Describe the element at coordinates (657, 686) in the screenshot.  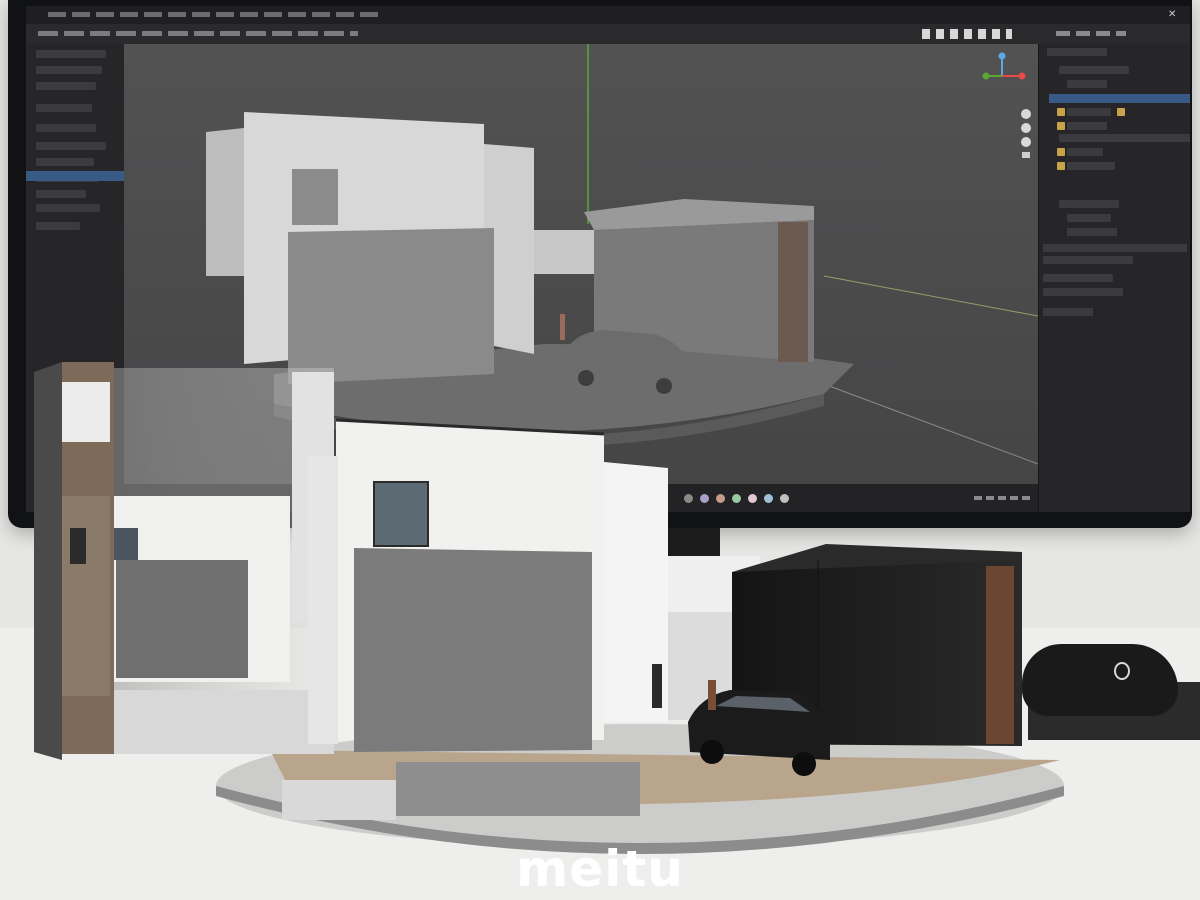
I see `model-small-window` at that location.